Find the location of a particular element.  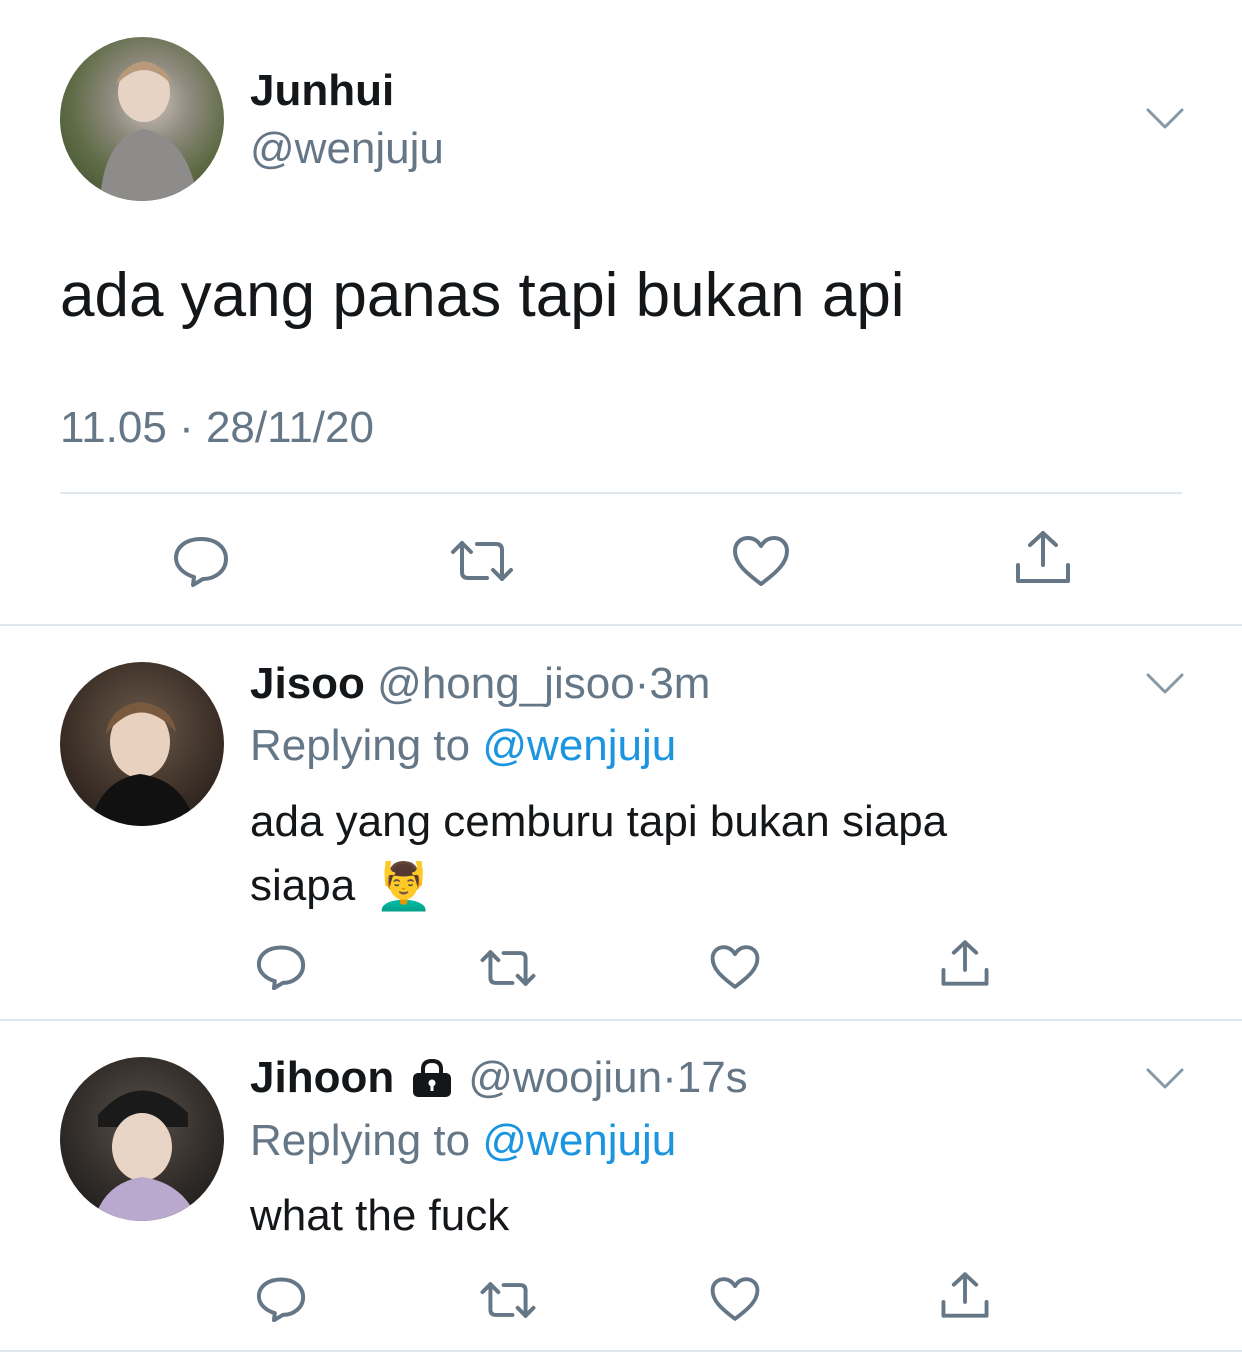

reply-time: 17s is located at coordinates (712, 1078).